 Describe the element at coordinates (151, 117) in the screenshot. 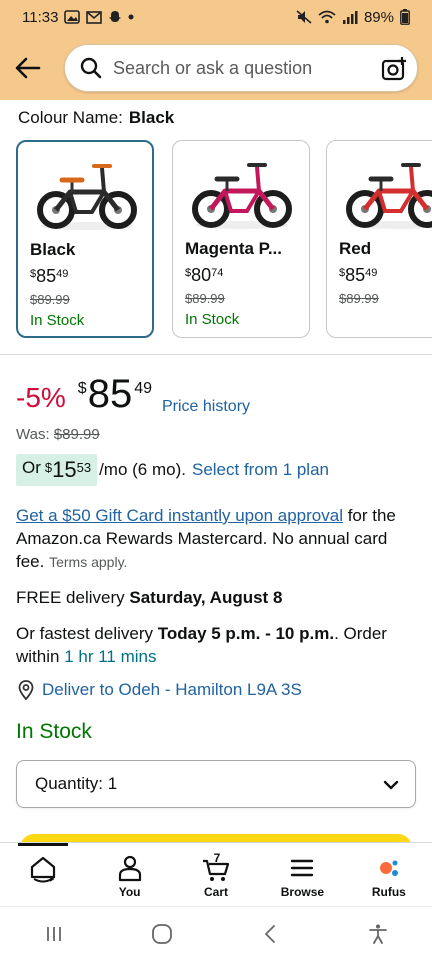

I see `colour-selected-value: Black` at that location.